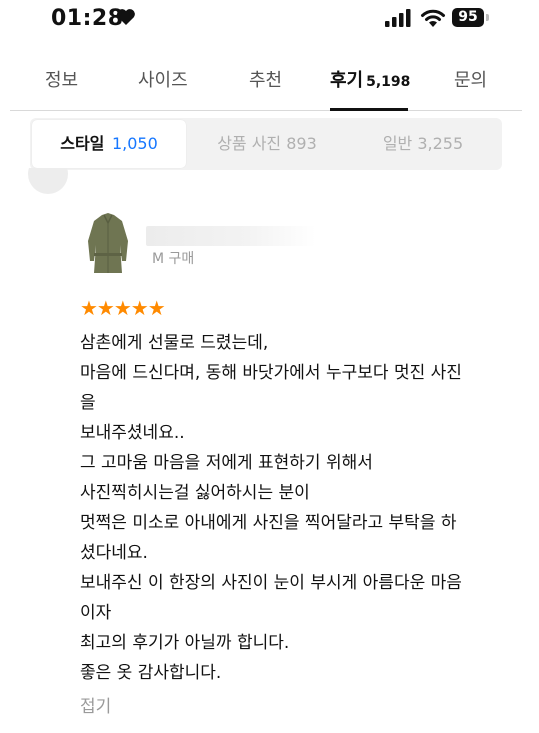 The width and height of the screenshot is (539, 733). I want to click on subtab-count: 3,255, so click(440, 143).